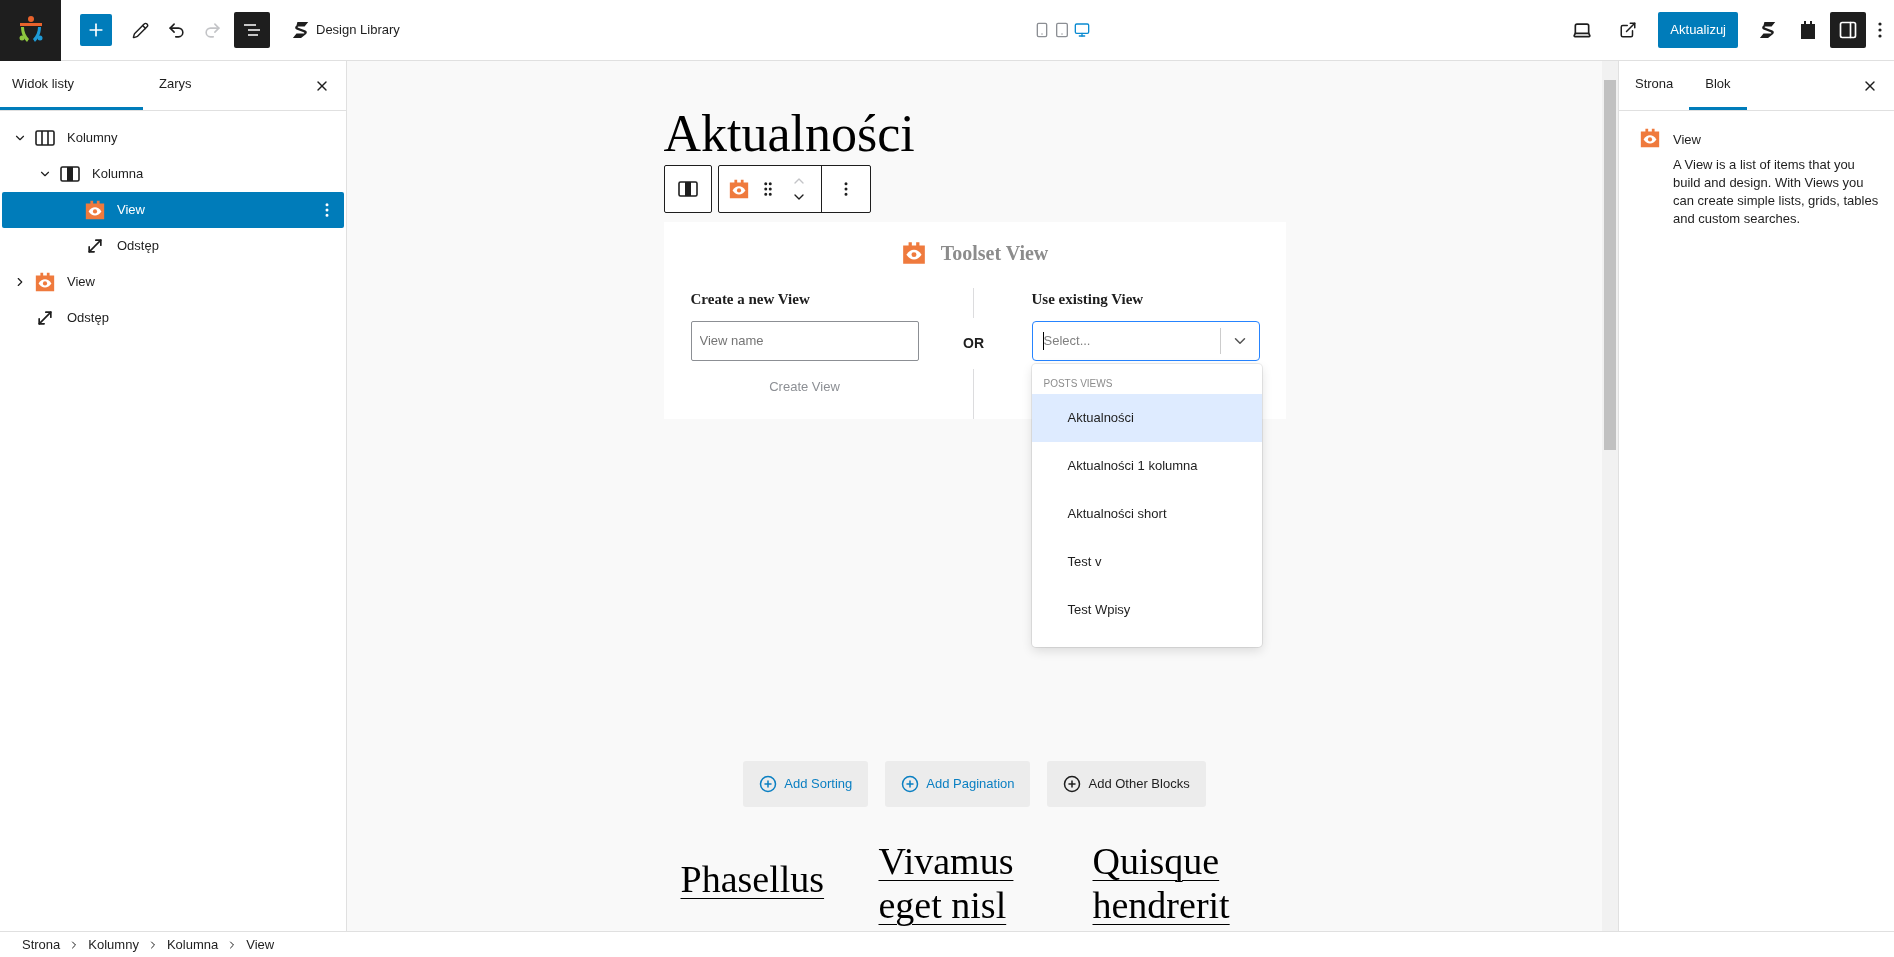 The width and height of the screenshot is (1894, 957). I want to click on tablet-preview-icon, so click(1062, 30).